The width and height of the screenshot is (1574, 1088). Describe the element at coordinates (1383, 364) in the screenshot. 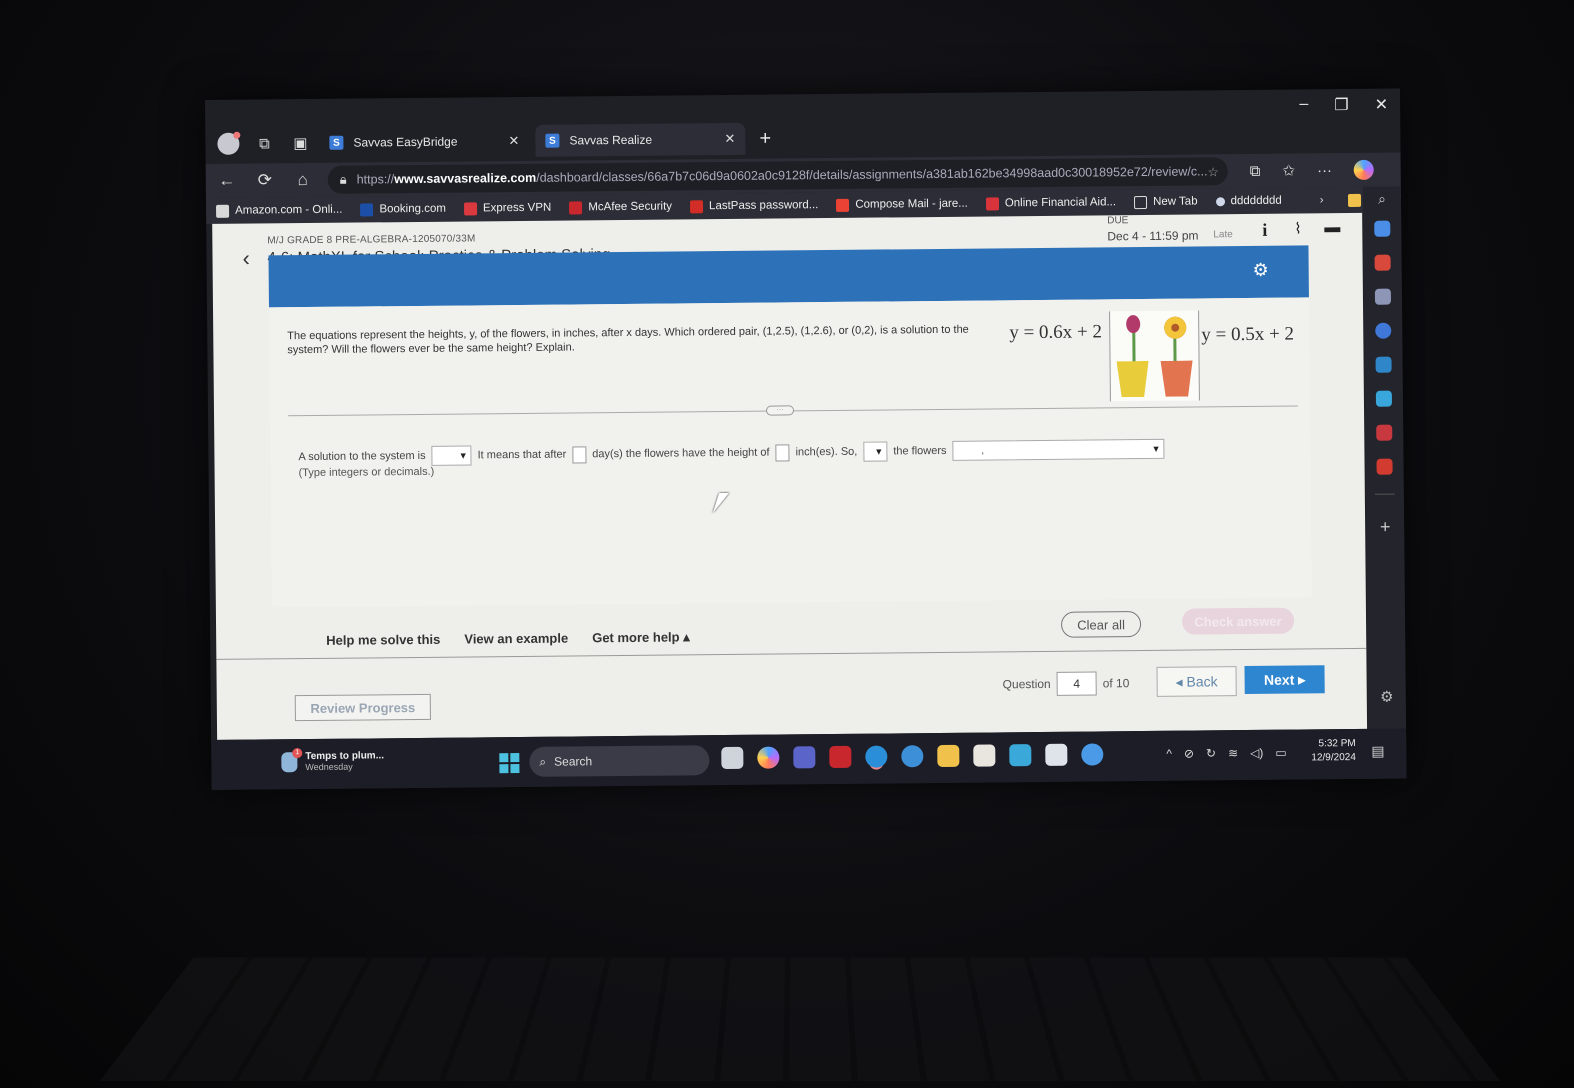

I see `outlook-icon` at that location.